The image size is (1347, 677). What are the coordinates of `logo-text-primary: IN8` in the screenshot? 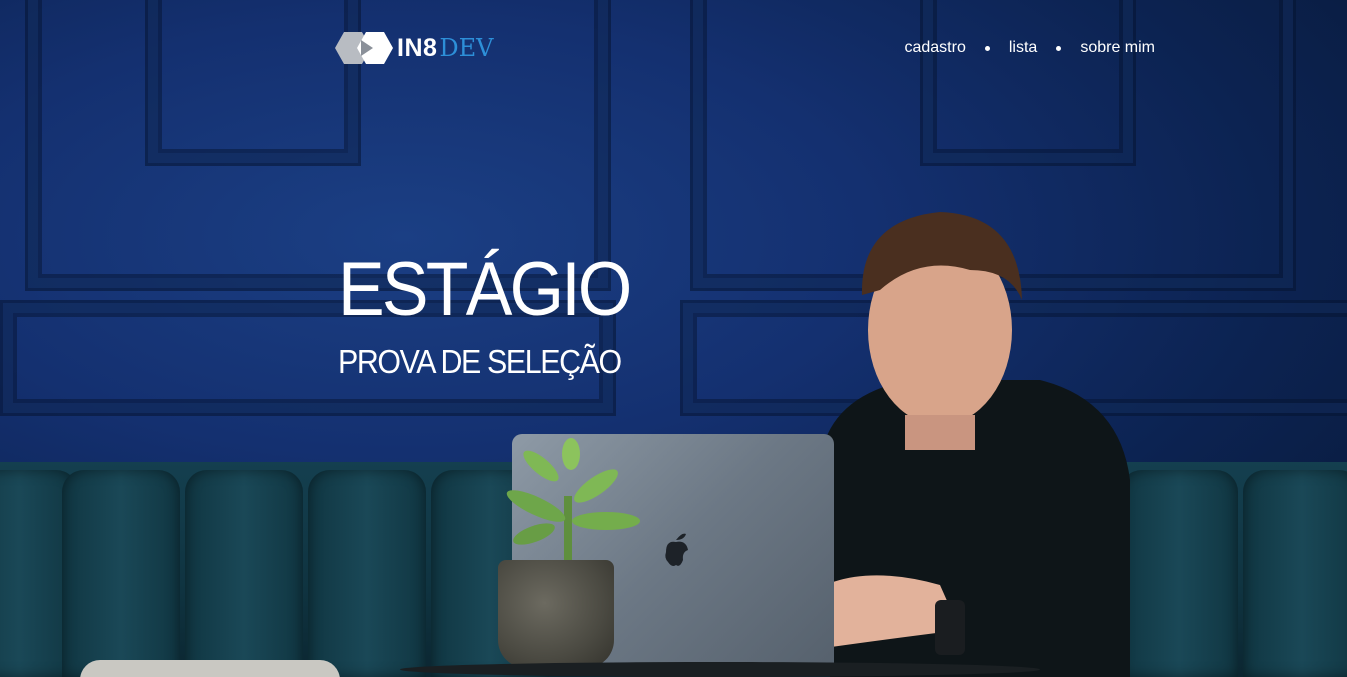 It's located at (417, 47).